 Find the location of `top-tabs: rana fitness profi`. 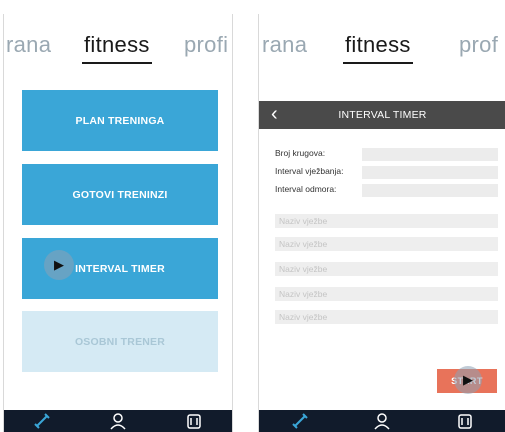

top-tabs: rana fitness profi is located at coordinates (118, 50).